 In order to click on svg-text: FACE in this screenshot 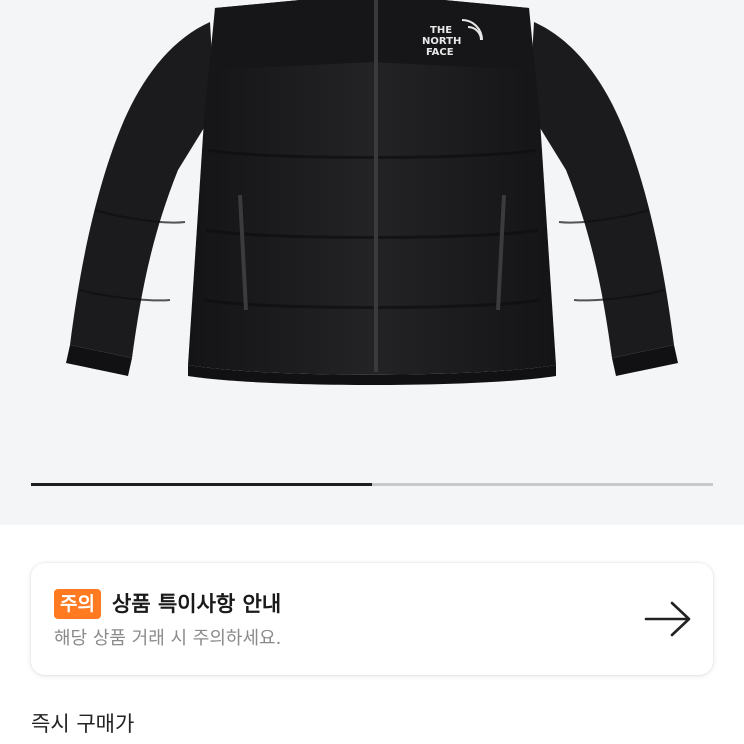, I will do `click(440, 52)`.